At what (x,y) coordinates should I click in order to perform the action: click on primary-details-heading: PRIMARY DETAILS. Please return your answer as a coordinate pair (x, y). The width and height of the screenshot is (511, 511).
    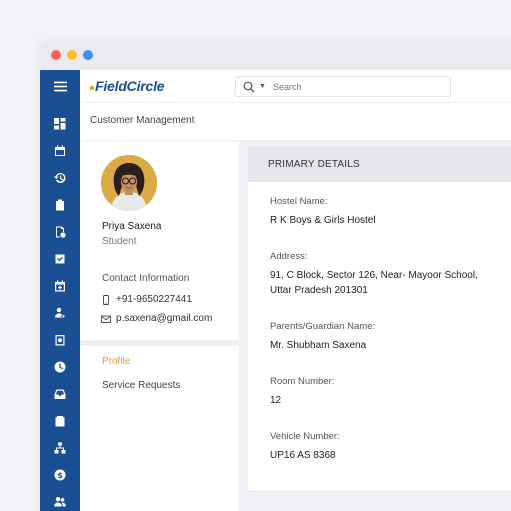
    Looking at the image, I should click on (379, 164).